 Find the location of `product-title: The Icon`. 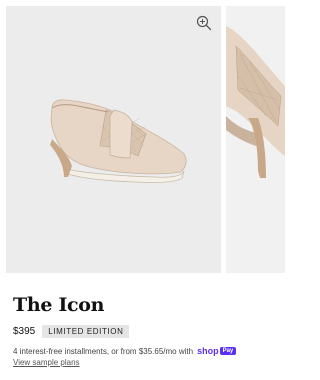

product-title: The Icon is located at coordinates (59, 305).